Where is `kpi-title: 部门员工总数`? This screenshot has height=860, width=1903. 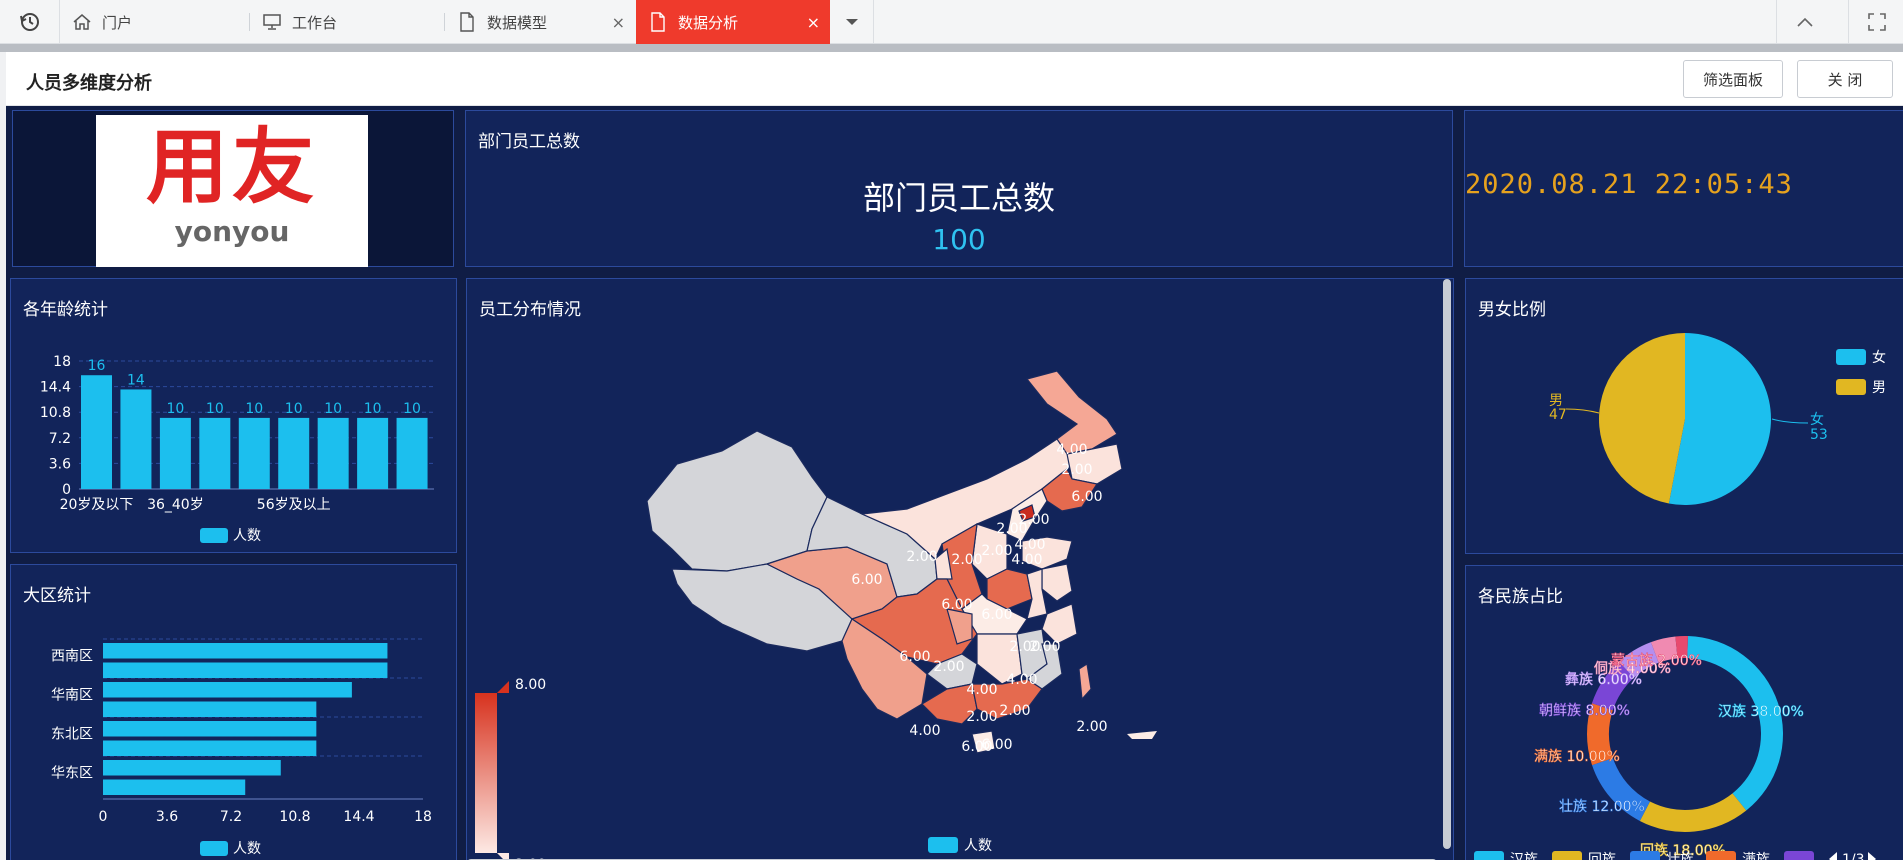 kpi-title: 部门员工总数 is located at coordinates (958, 198).